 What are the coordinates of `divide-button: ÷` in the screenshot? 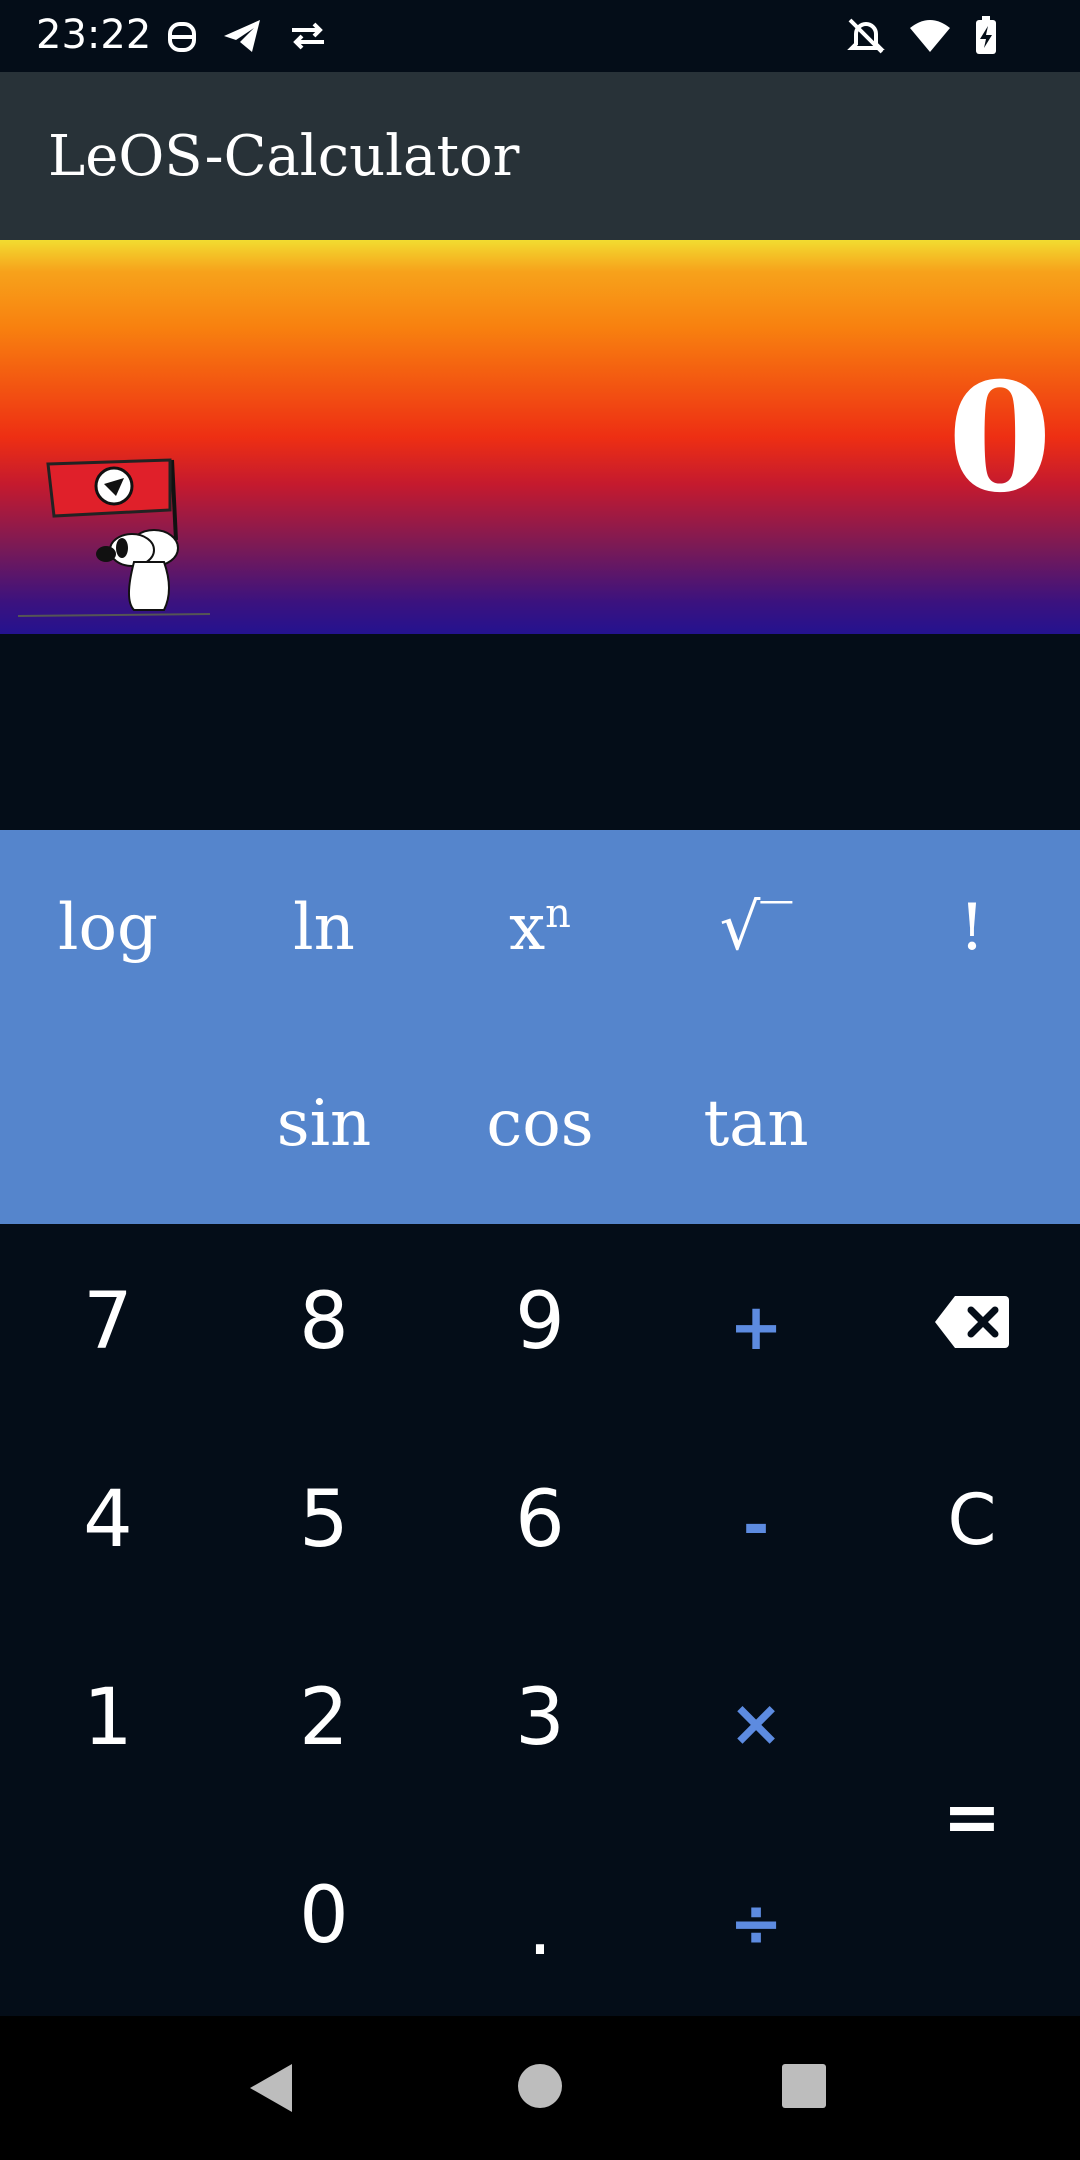 It's located at (756, 1924).